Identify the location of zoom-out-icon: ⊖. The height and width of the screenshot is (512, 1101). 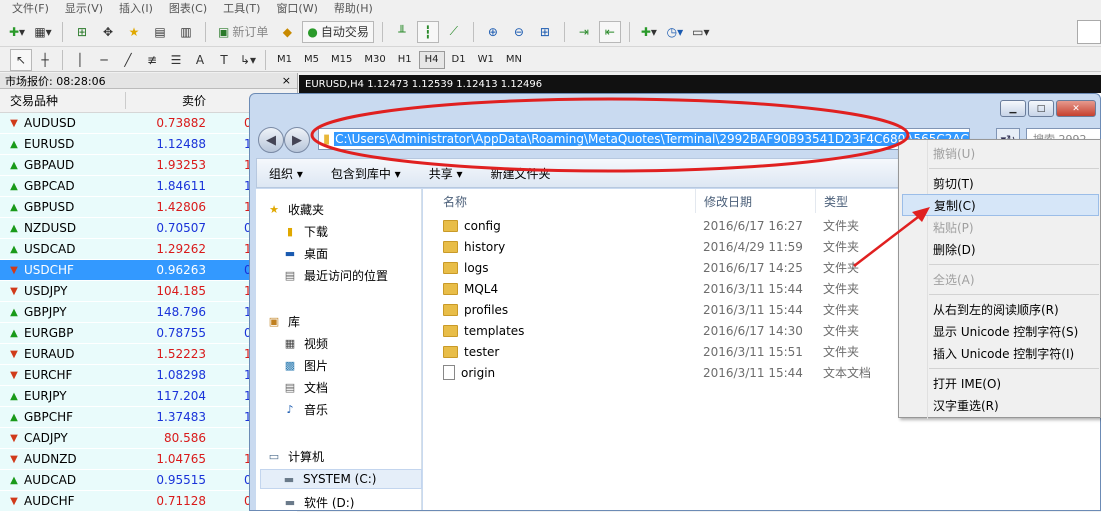
(519, 32).